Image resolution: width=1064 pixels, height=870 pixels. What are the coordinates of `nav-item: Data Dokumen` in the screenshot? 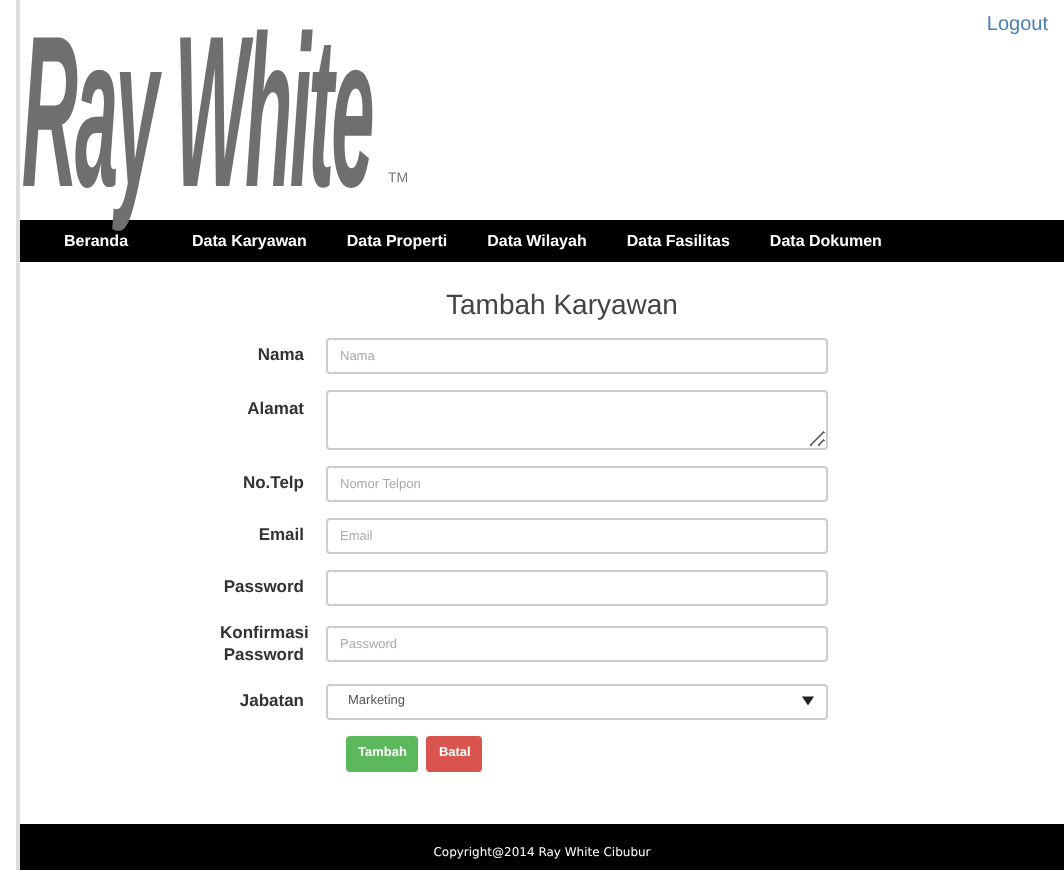 It's located at (825, 241).